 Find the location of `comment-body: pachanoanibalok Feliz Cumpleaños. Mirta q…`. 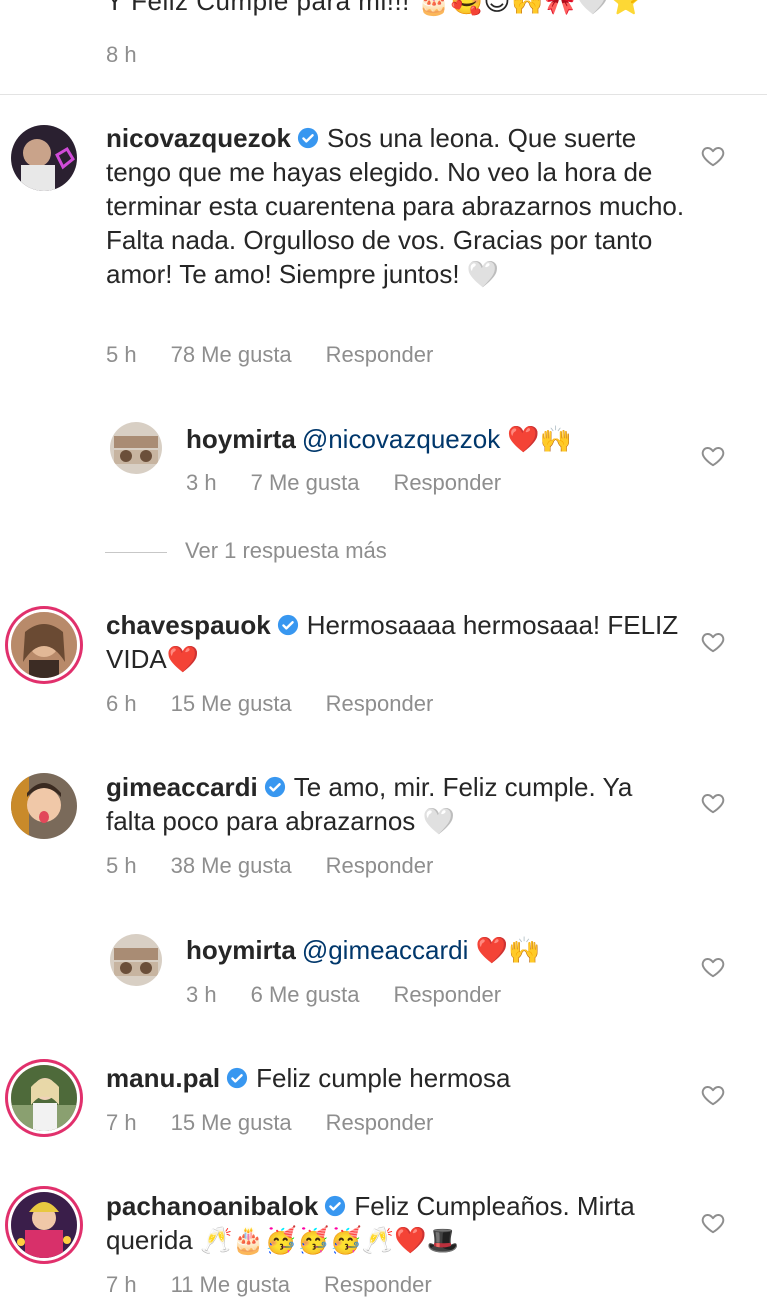

comment-body: pachanoanibalok Feliz Cumpleaños. Mirta q… is located at coordinates (396, 1223).